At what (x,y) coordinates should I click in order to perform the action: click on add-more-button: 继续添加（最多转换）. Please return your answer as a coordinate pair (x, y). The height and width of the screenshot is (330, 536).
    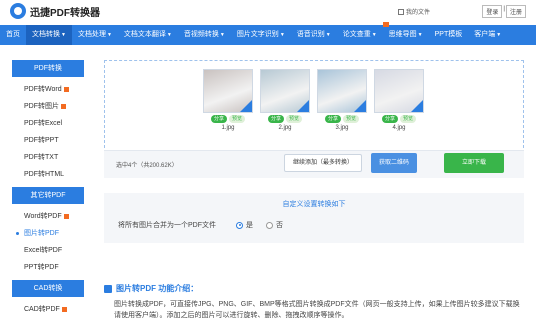
    Looking at the image, I should click on (323, 163).